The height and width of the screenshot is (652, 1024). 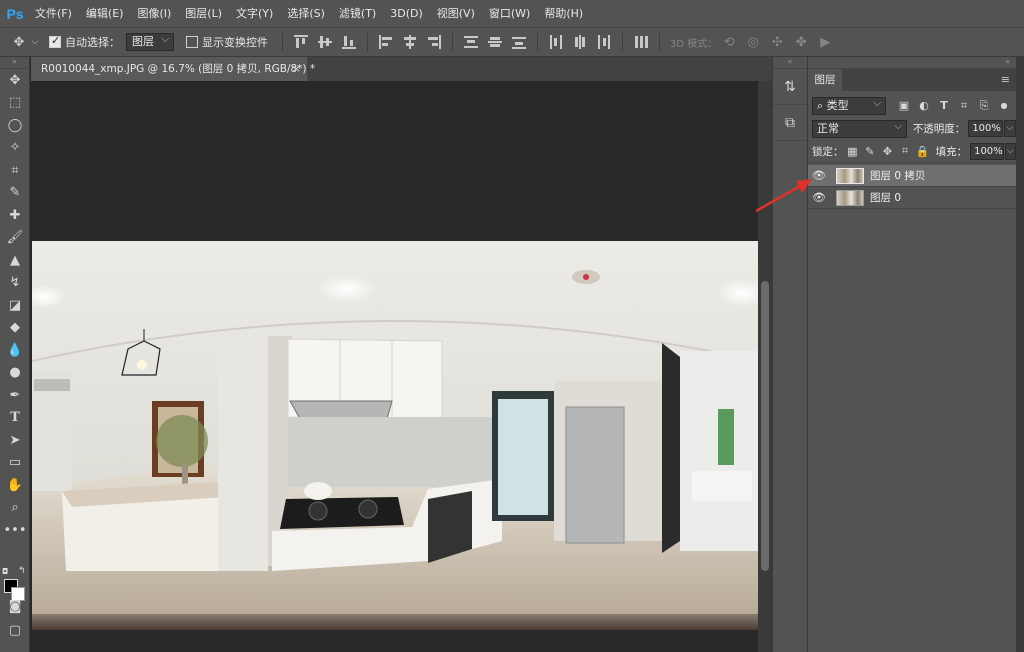 What do you see at coordinates (325, 42) in the screenshot?
I see `align-vcenter-icon` at bounding box center [325, 42].